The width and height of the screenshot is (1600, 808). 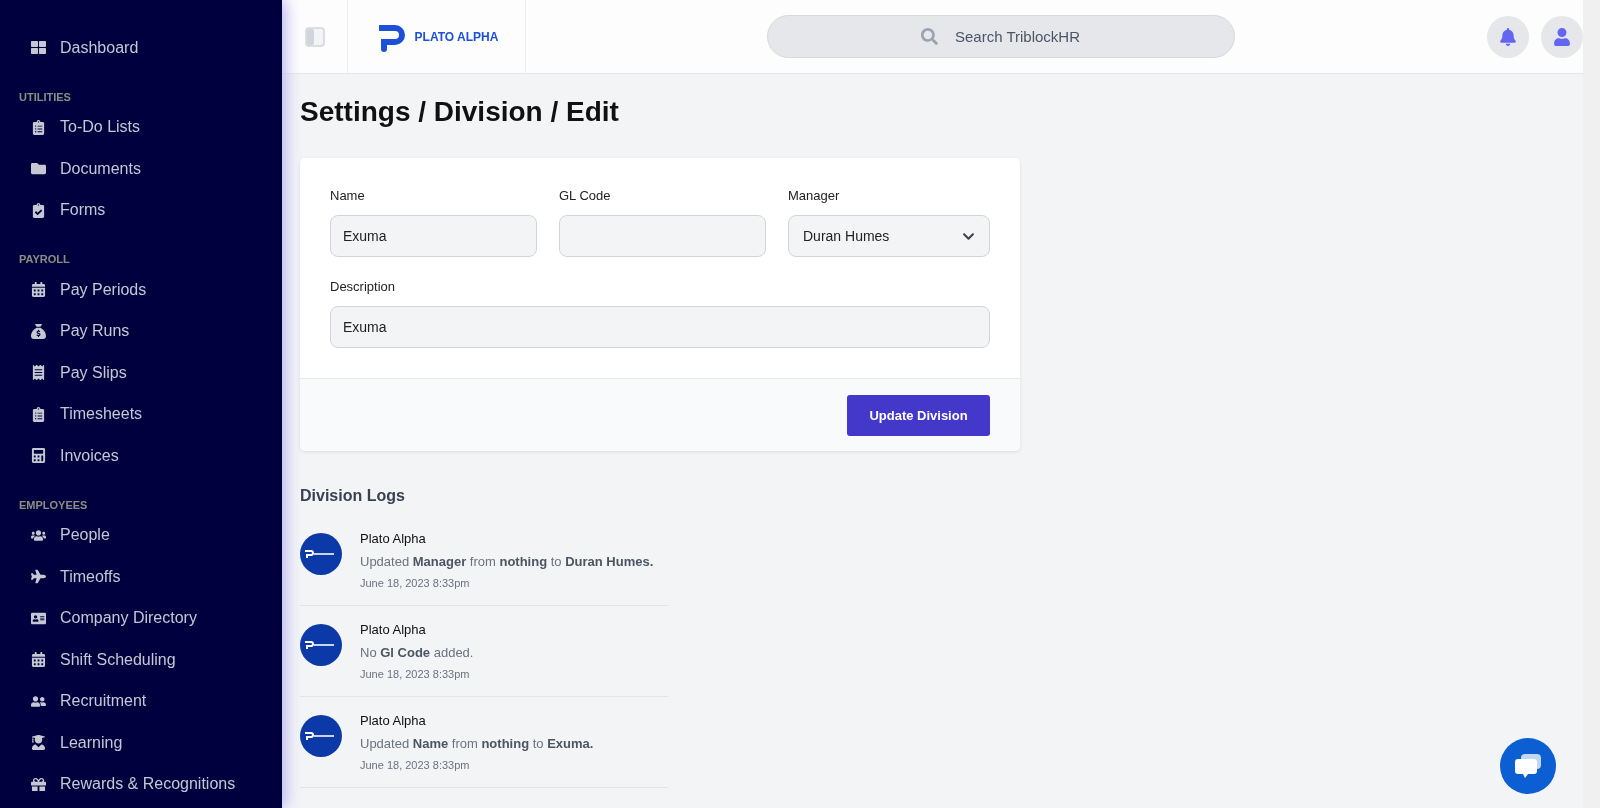 I want to click on notifications-button, so click(x=1508, y=36).